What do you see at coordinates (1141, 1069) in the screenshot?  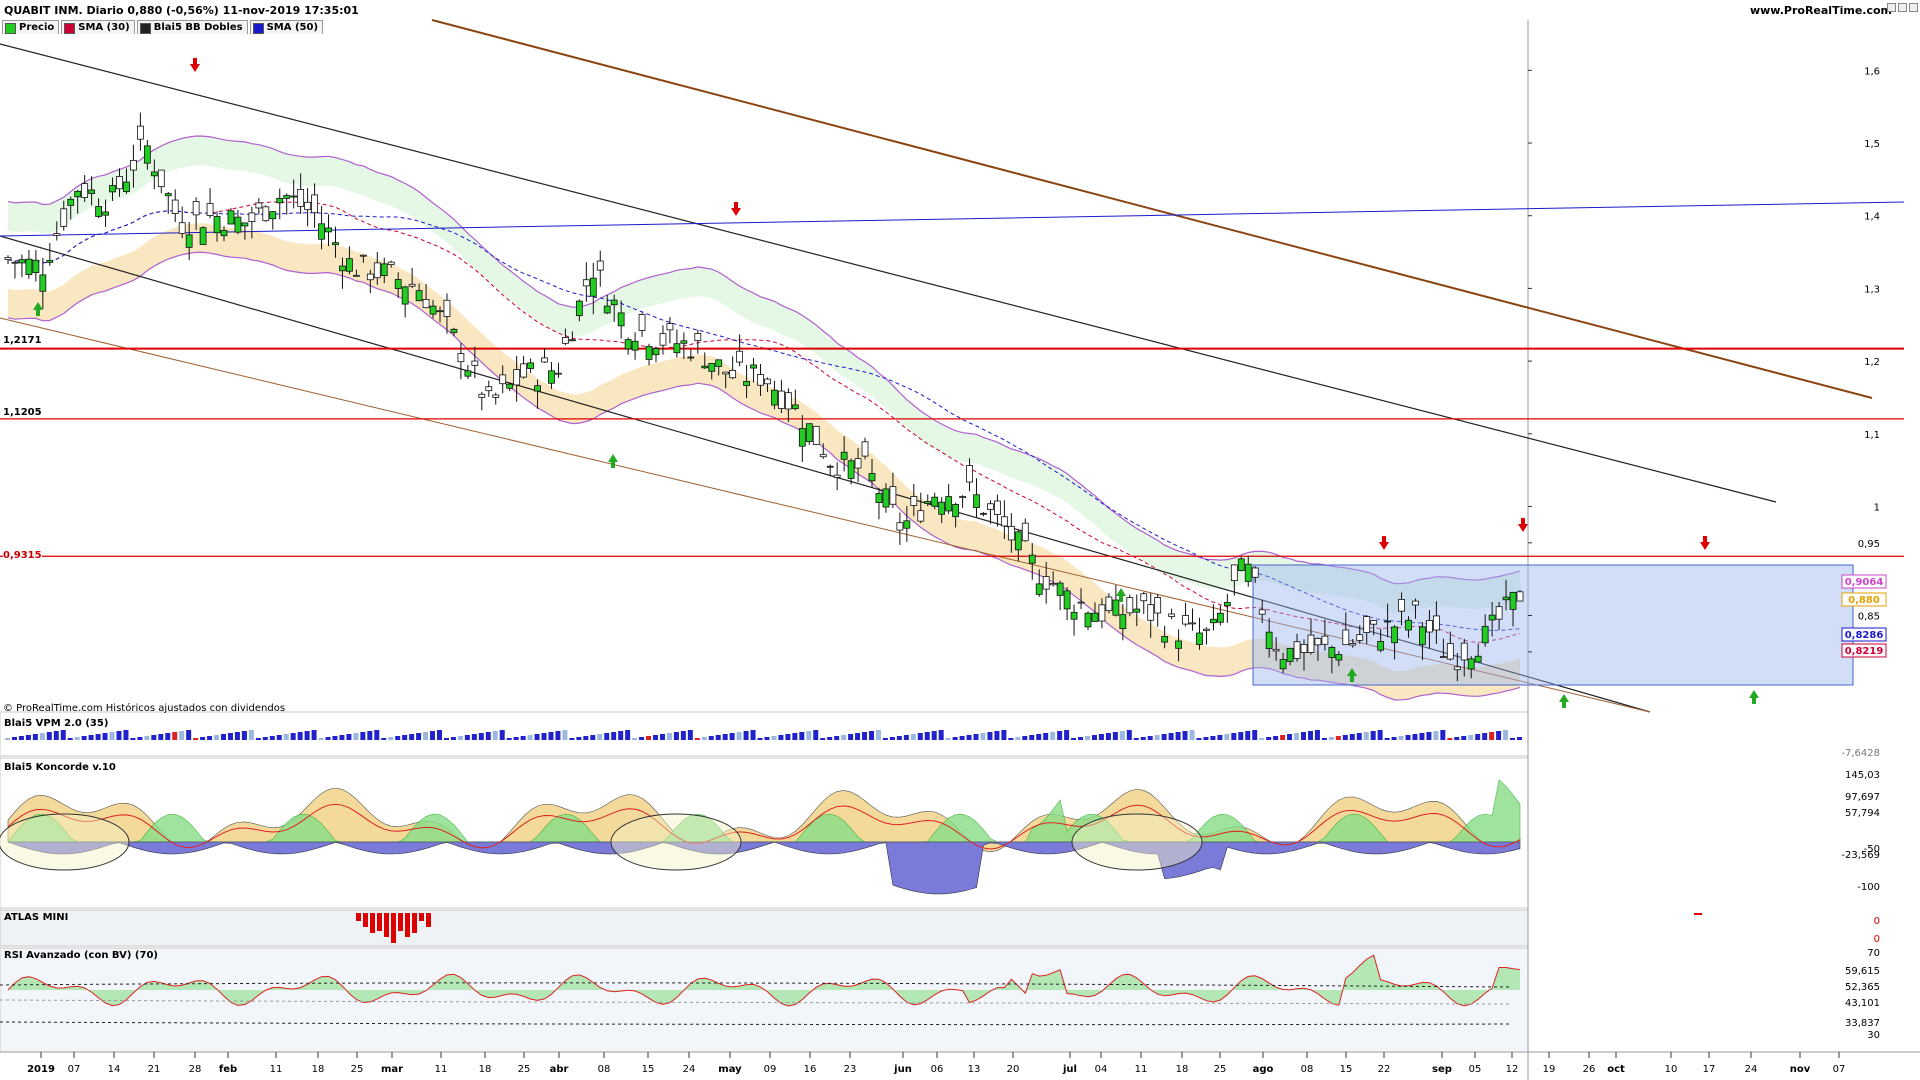 I see `x-tick-label: 11` at bounding box center [1141, 1069].